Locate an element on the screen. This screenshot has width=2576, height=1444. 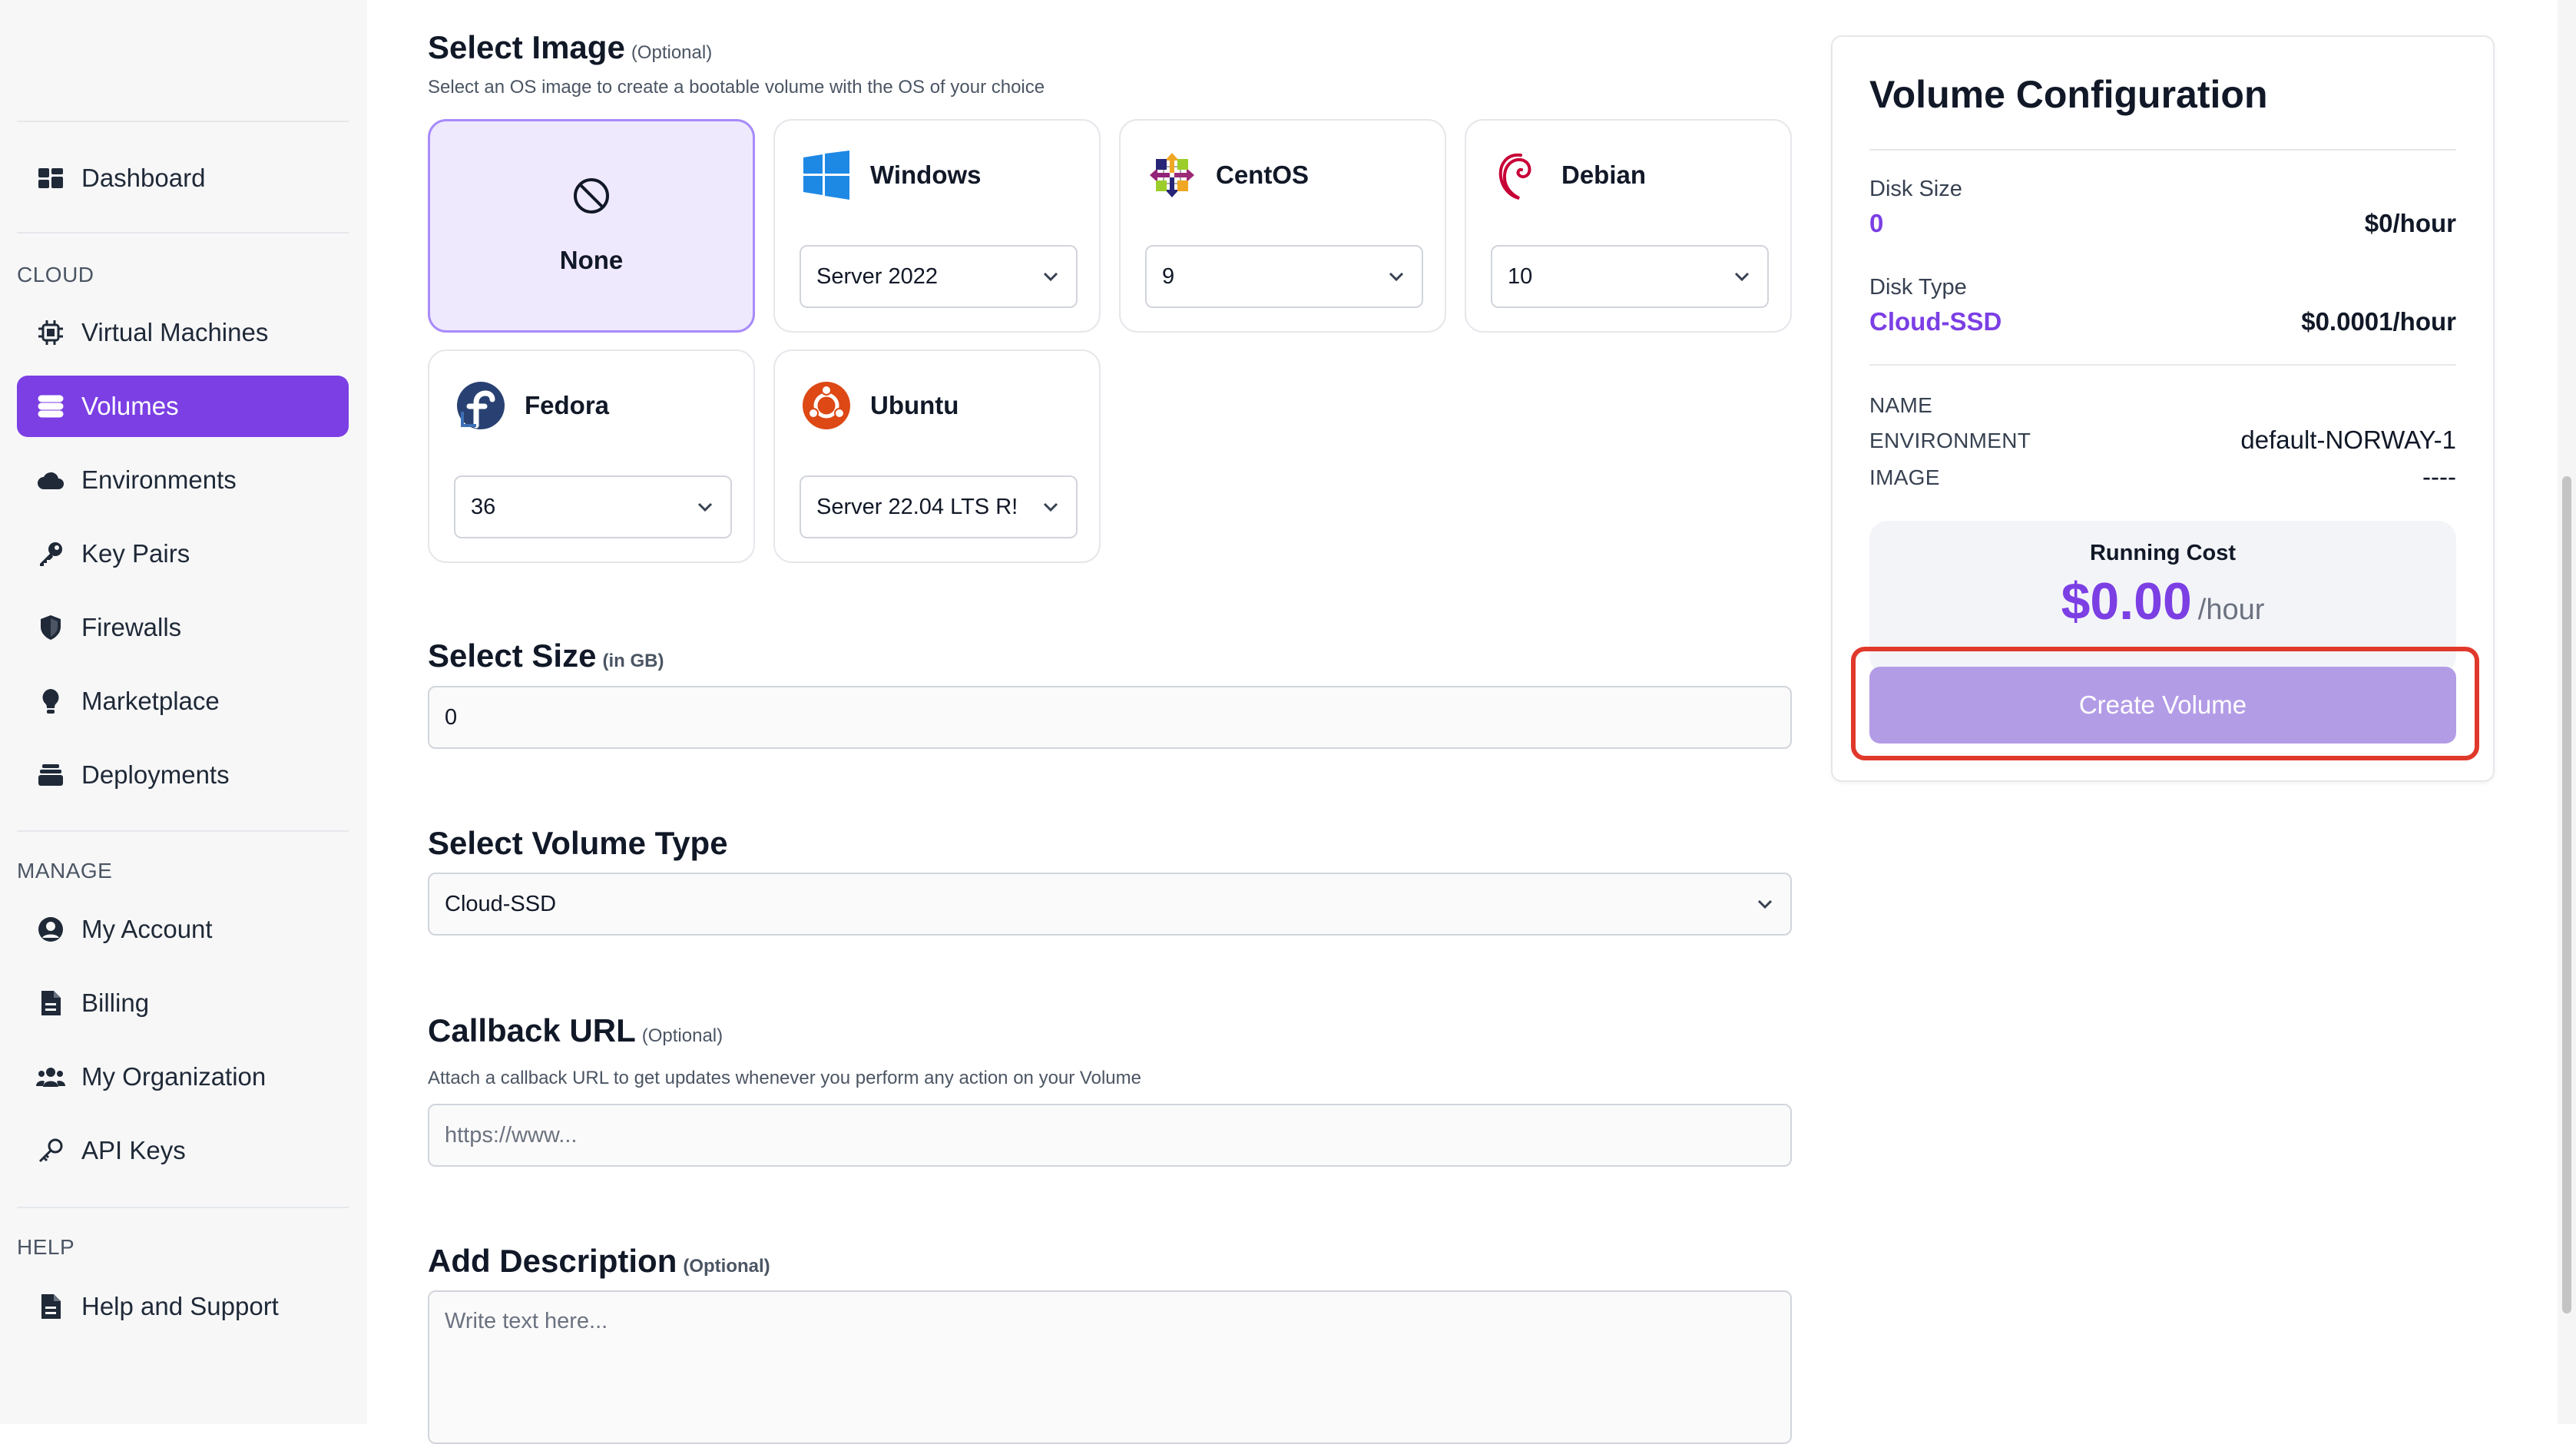
sidebar-item-label: Billing is located at coordinates (116, 1003).